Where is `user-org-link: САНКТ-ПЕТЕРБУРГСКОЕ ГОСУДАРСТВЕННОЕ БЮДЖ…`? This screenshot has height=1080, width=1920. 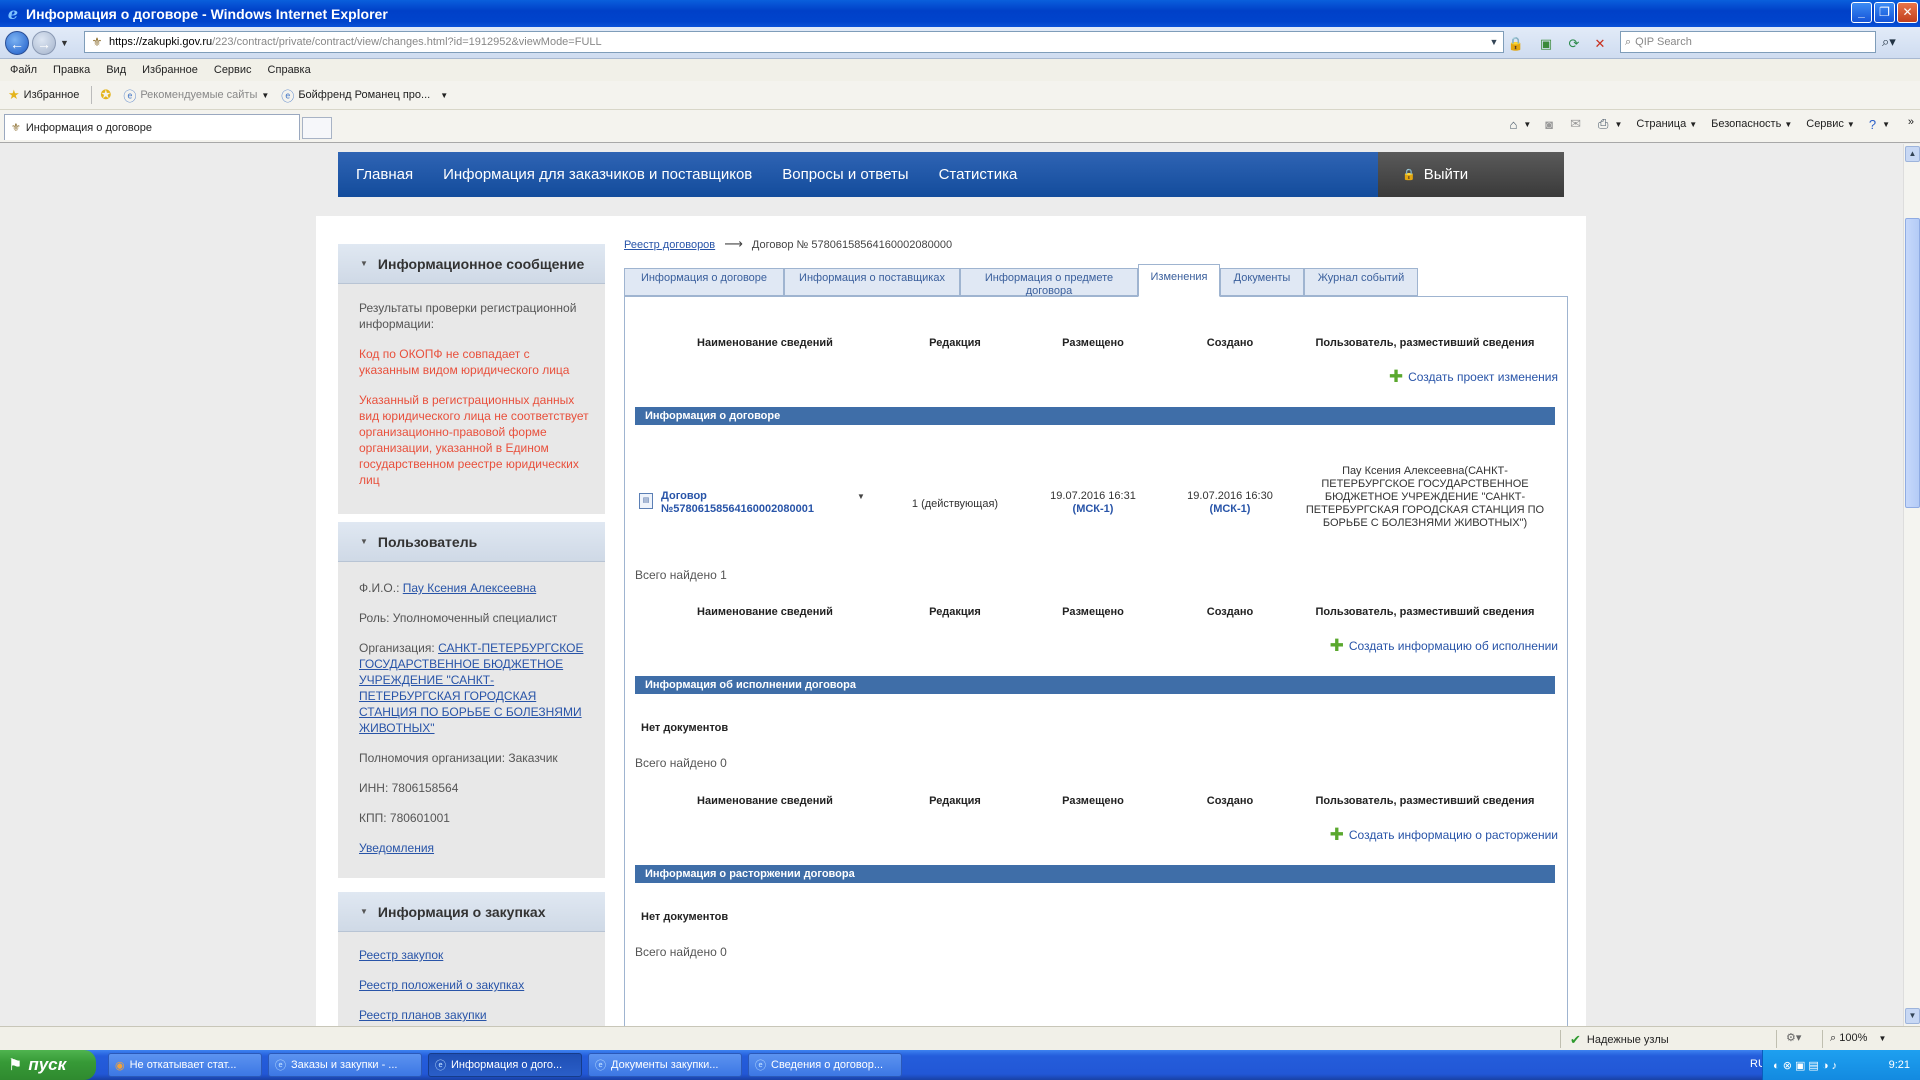 user-org-link: САНКТ-ПЕТЕРБУРГСКОЕ ГОСУДАРСТВЕННОЕ БЮДЖ… is located at coordinates (471, 688).